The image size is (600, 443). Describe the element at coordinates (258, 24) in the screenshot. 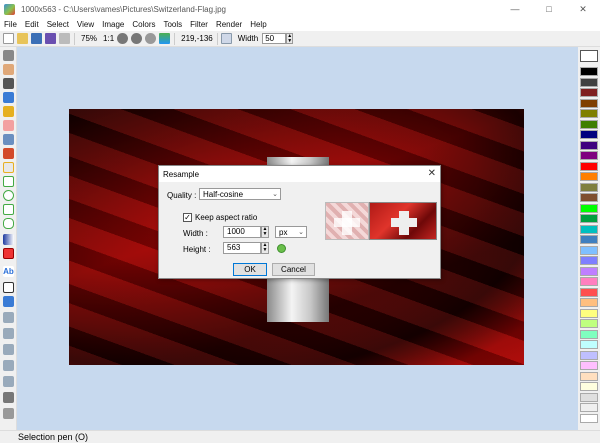

I see `menu-help: Help` at that location.